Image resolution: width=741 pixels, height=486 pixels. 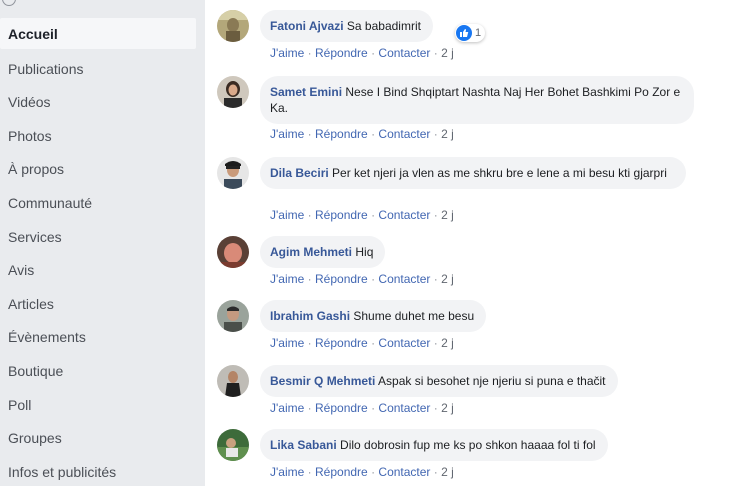 I want to click on sidebar-item-videos: Vidéos, so click(x=98, y=101).